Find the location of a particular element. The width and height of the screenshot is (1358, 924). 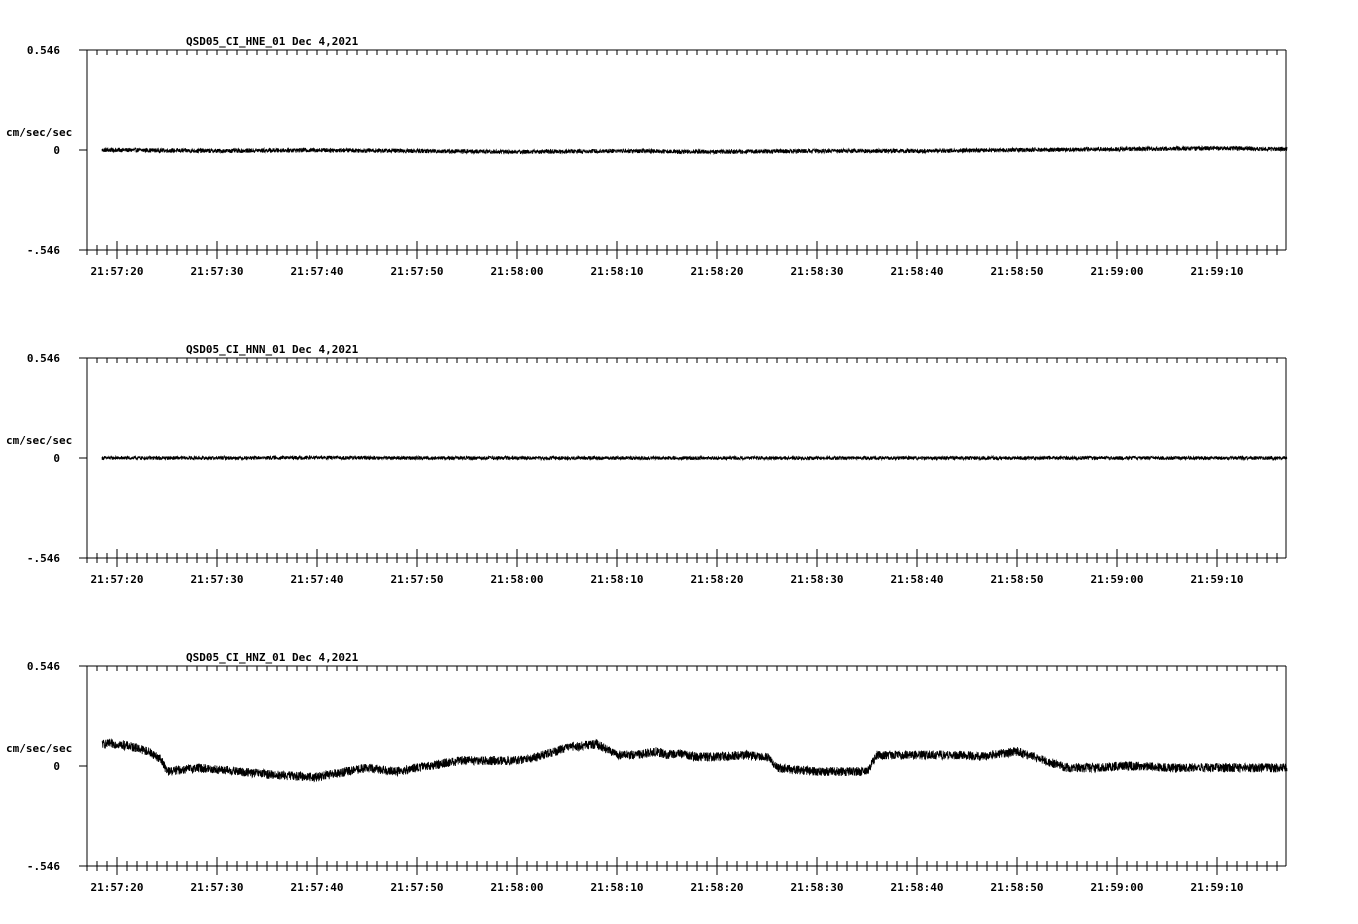

chart-title: QSD05_CI_HNZ_01 Dec 4,2021 is located at coordinates (272, 657).